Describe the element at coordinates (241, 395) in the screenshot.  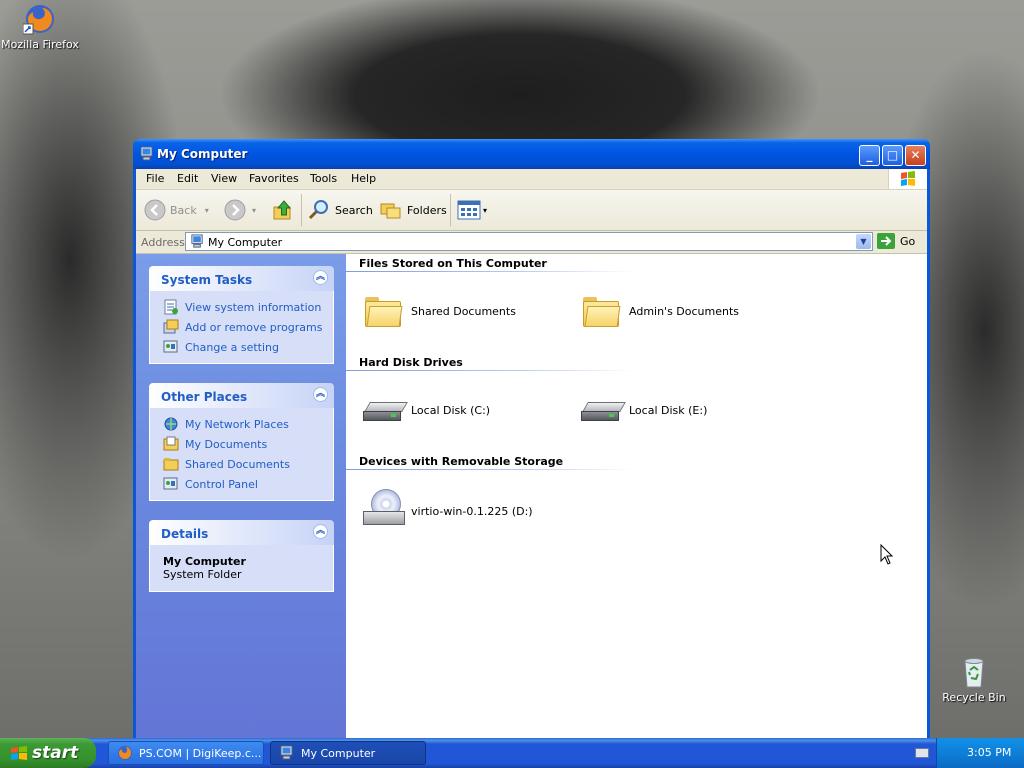
I see `other-places-header: Other Places ︽` at that location.